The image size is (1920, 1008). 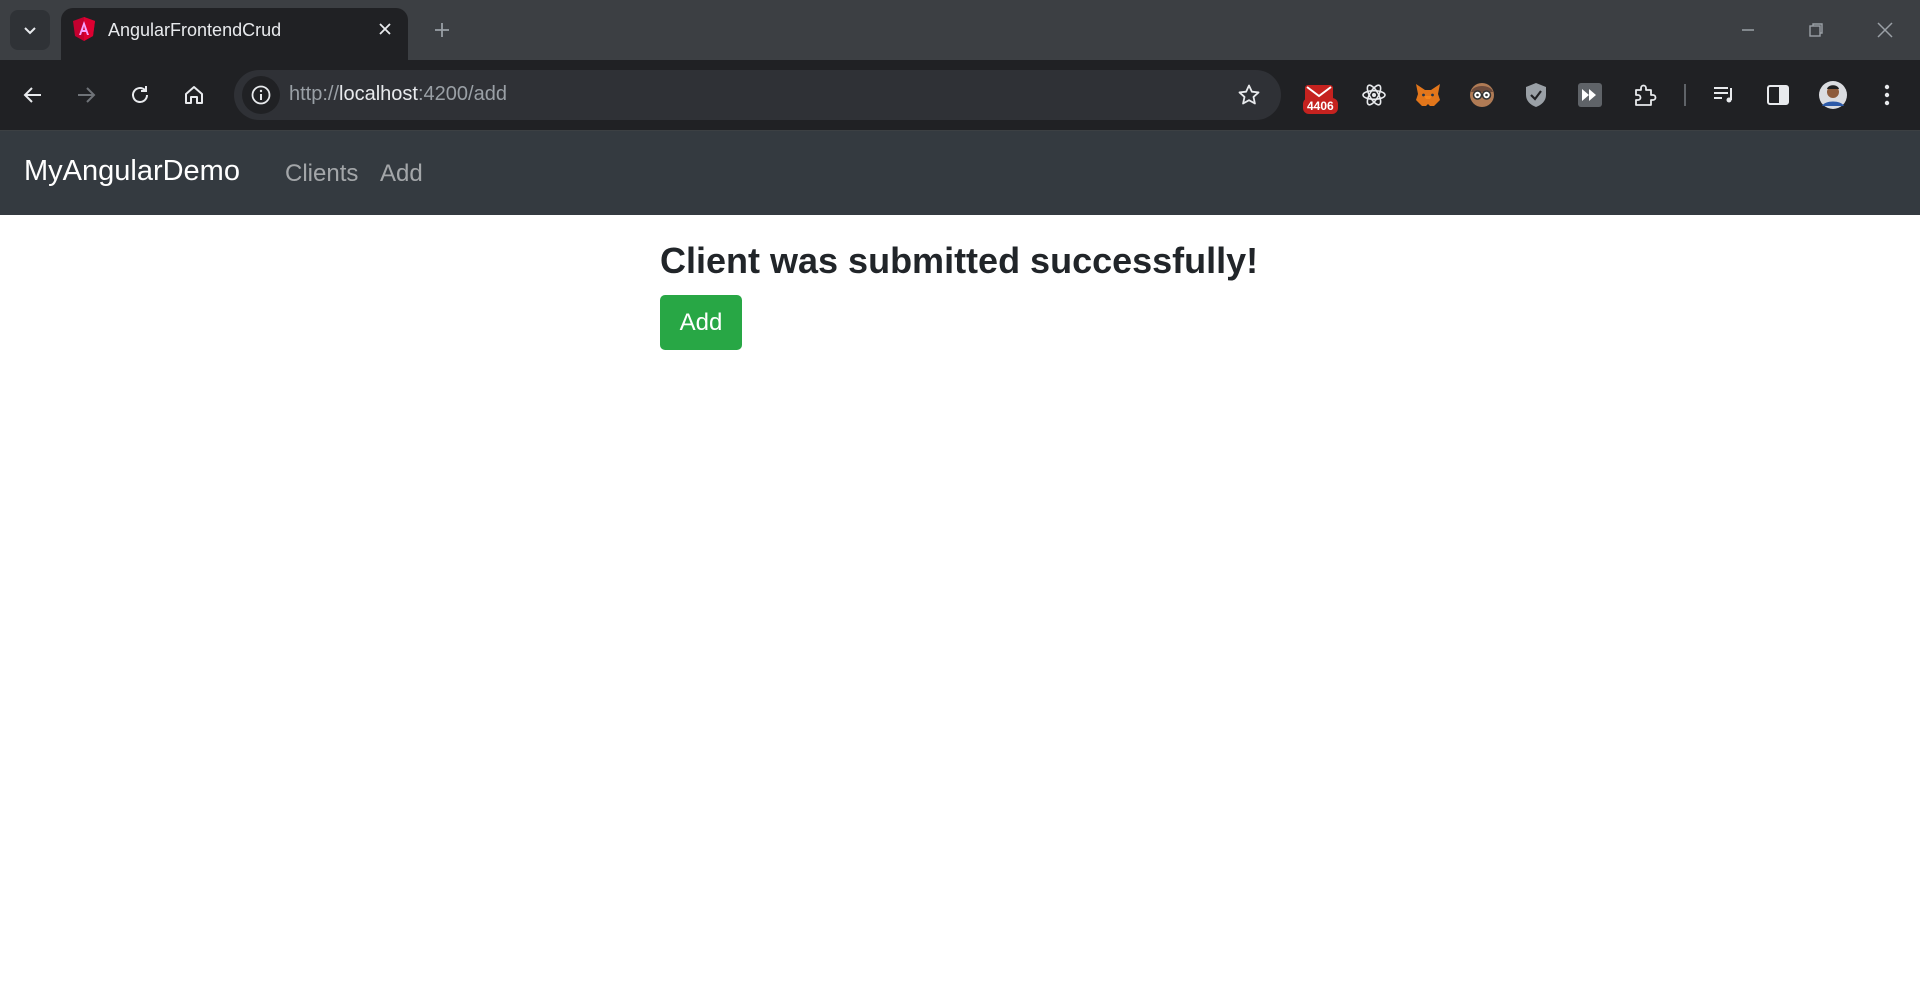 What do you see at coordinates (701, 322) in the screenshot?
I see `add-button: Add` at bounding box center [701, 322].